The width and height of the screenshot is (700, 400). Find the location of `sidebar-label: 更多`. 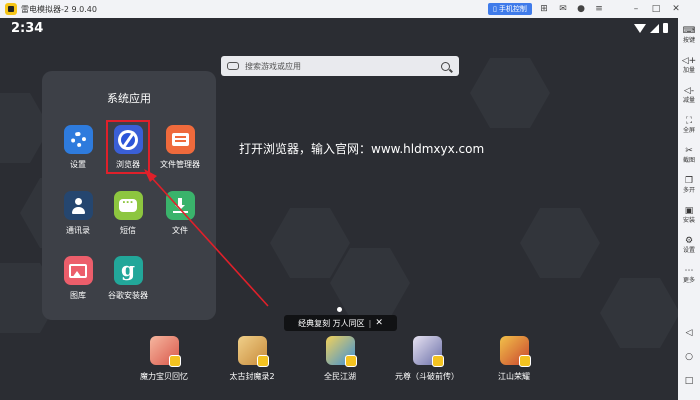

sidebar-label: 更多 is located at coordinates (688, 280).